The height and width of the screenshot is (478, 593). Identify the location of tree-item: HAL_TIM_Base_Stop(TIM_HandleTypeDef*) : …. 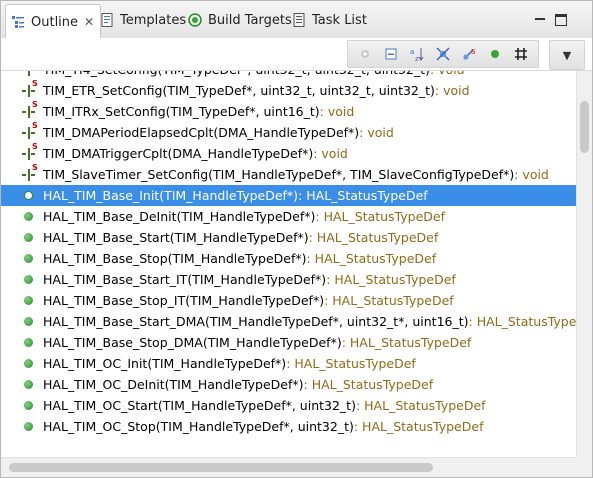
(288, 258).